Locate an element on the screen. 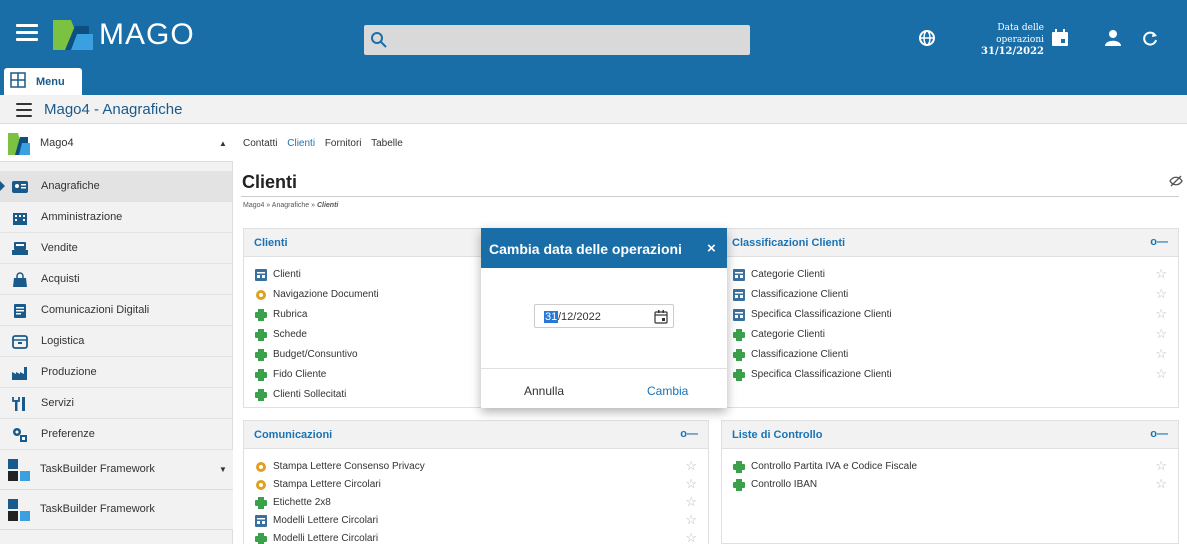  operations-date: Data delle operazioni 31/12/2022 is located at coordinates (997, 40).